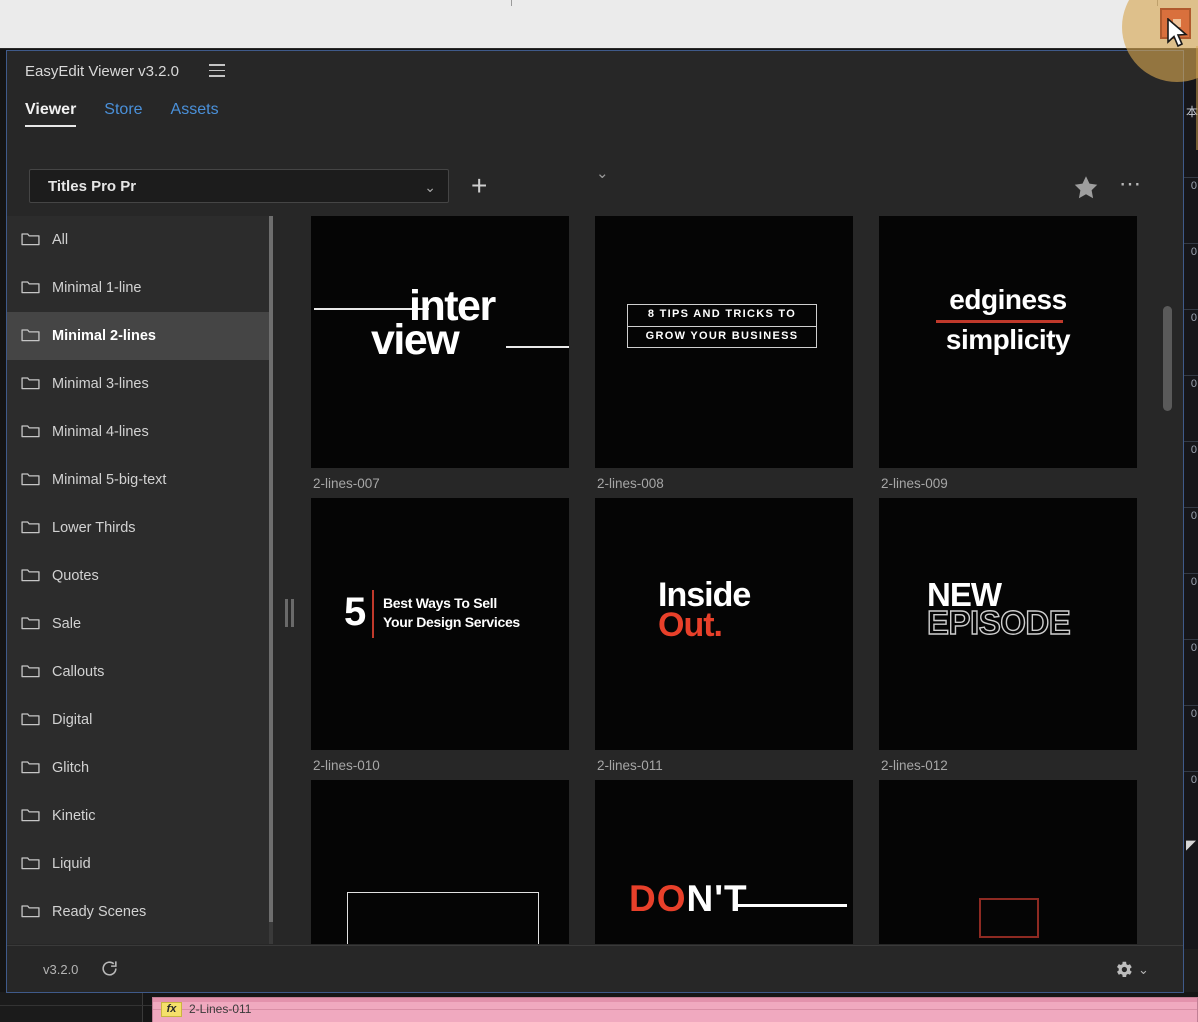  Describe the element at coordinates (104, 336) in the screenshot. I see `sidebar-item-label: Minimal 2-lines` at that location.